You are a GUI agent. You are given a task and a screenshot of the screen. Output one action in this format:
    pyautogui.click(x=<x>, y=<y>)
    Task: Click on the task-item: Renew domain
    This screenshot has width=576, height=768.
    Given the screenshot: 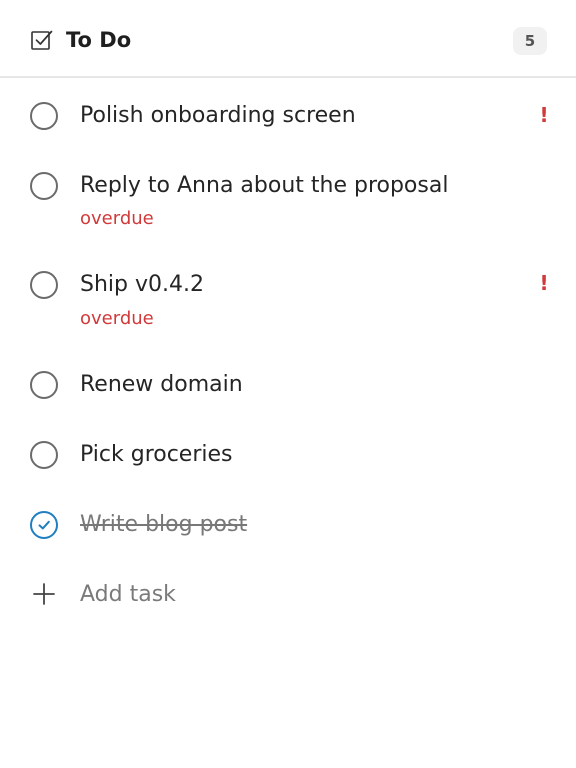 What is the action you would take?
    pyautogui.click(x=288, y=390)
    